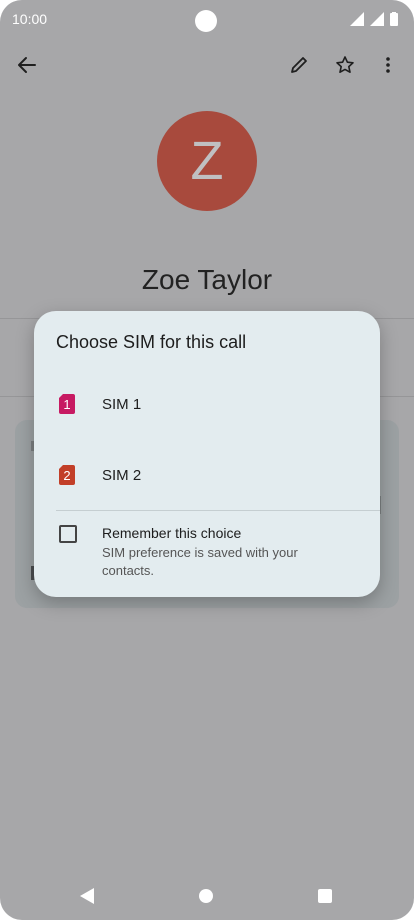 This screenshot has width=414, height=920. What do you see at coordinates (172, 533) in the screenshot?
I see `remember-choice-label: Remember this choice` at bounding box center [172, 533].